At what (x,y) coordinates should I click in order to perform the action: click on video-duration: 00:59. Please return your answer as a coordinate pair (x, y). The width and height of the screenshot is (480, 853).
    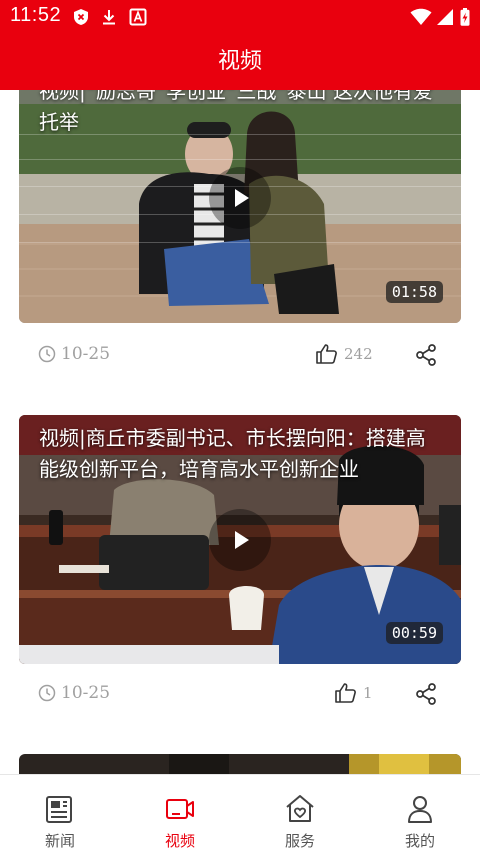
    Looking at the image, I should click on (414, 633).